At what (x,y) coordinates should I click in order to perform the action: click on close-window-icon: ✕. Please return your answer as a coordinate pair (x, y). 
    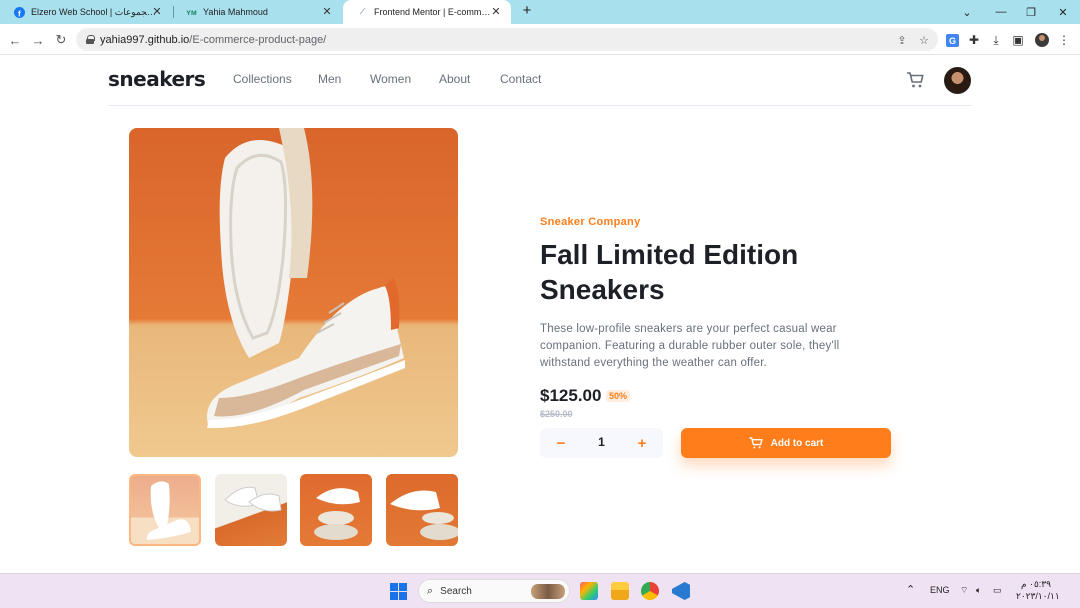
    Looking at the image, I should click on (1063, 12).